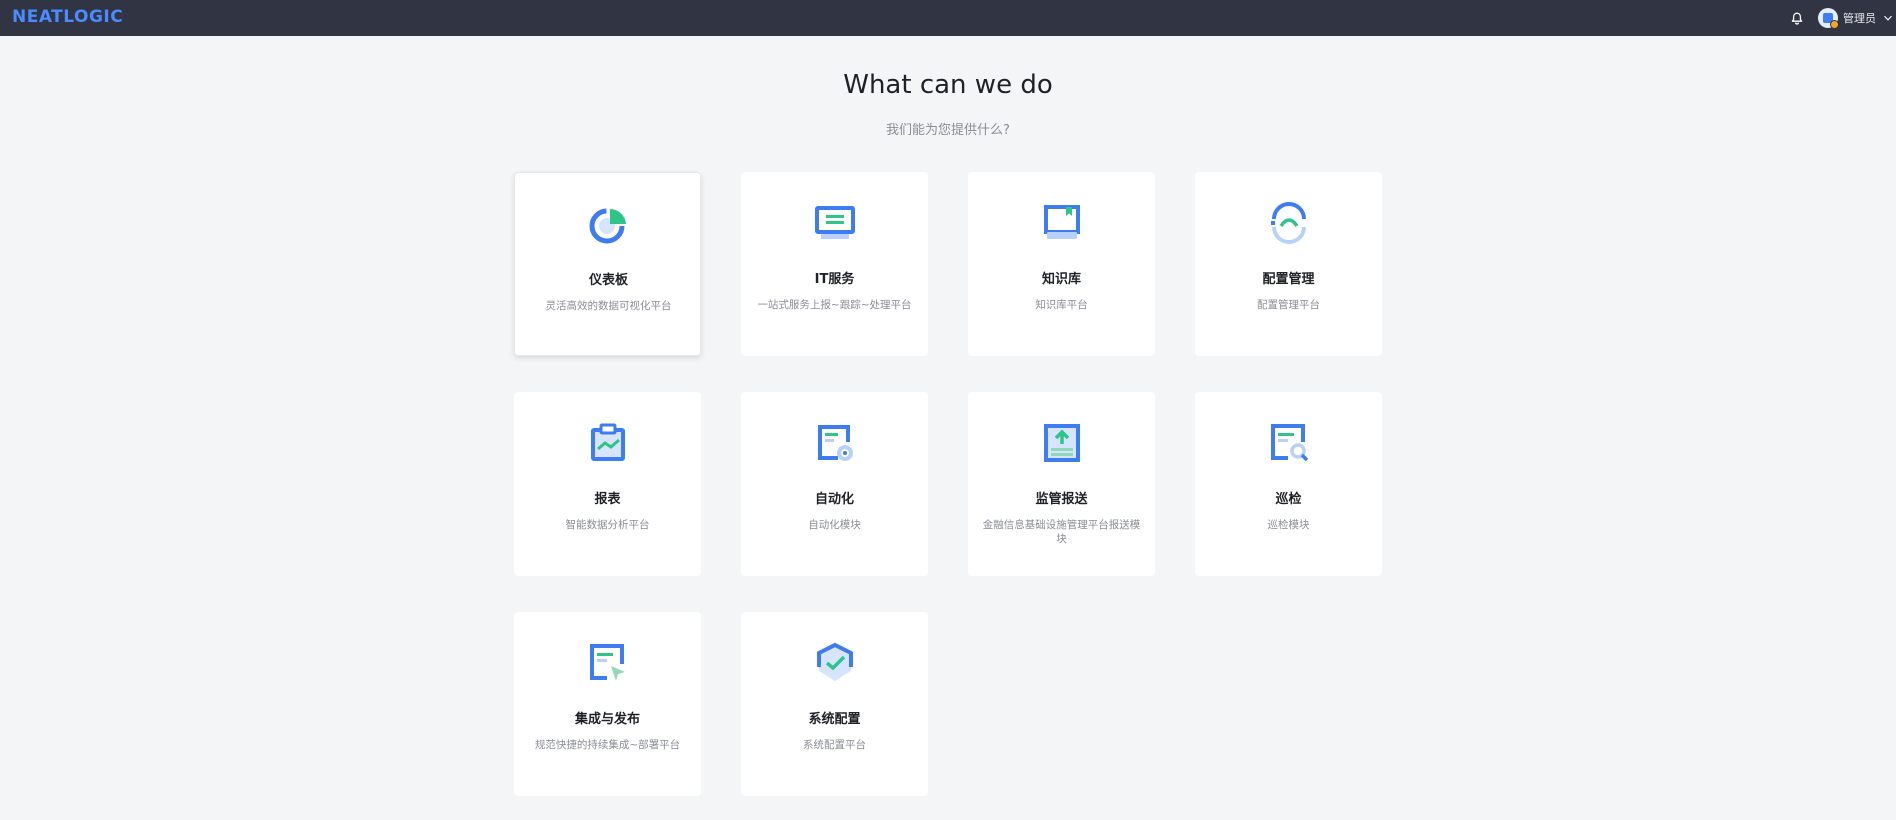 The height and width of the screenshot is (820, 1896). What do you see at coordinates (834, 279) in the screenshot?
I see `module-name: IT服务` at bounding box center [834, 279].